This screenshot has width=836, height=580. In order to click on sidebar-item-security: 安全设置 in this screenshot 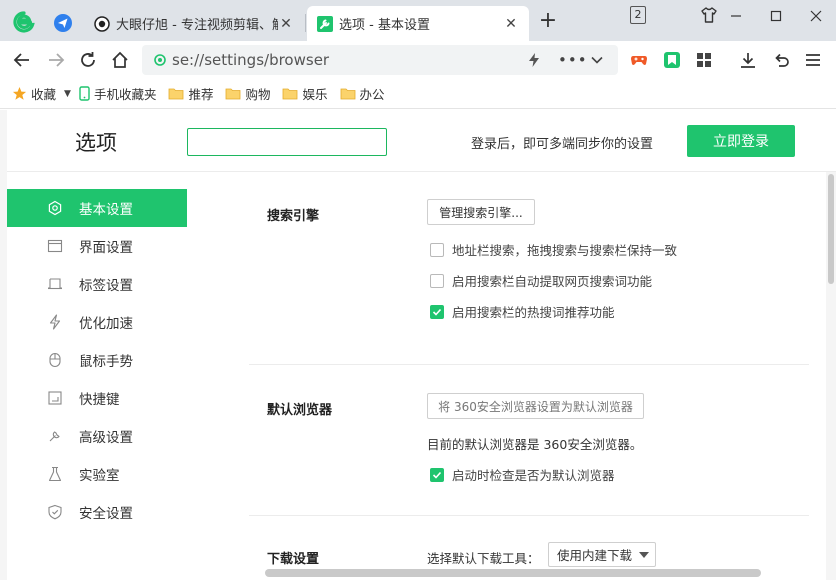, I will do `click(97, 512)`.